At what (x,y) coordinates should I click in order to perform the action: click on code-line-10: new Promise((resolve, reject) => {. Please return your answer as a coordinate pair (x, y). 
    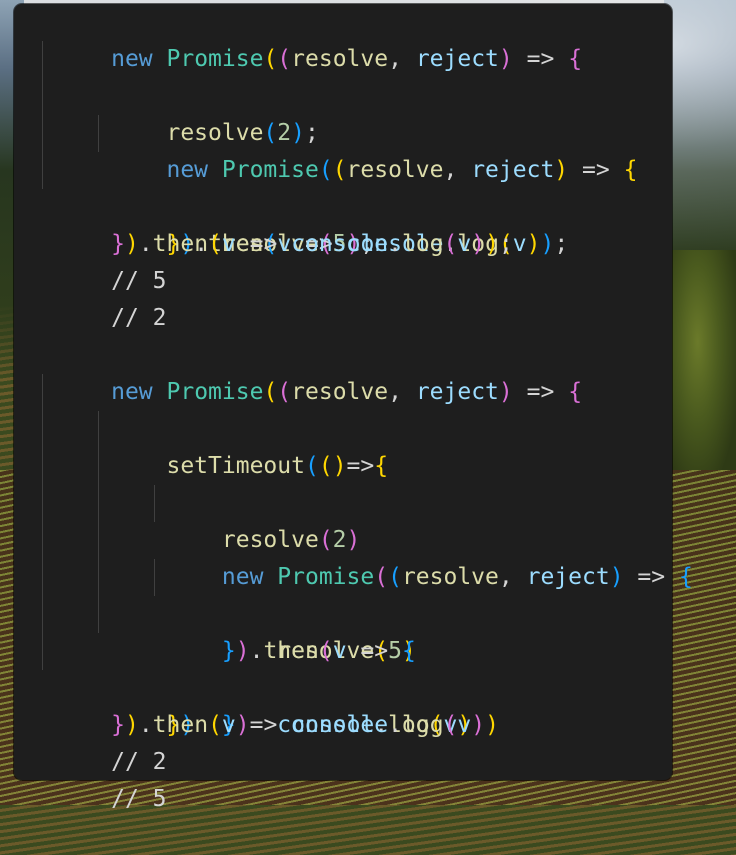
    Looking at the image, I should click on (357, 371).